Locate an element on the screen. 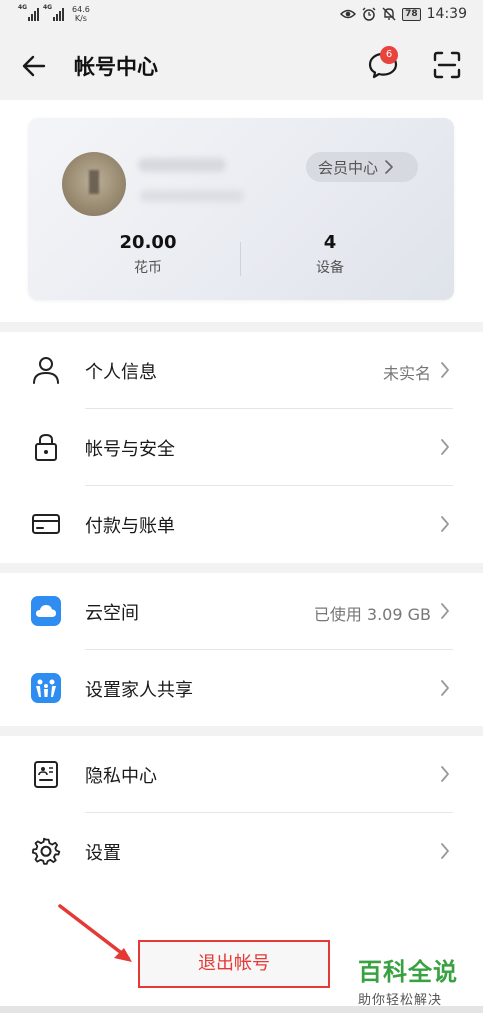 This screenshot has height=1013, width=483. cloud-icon is located at coordinates (46, 611).